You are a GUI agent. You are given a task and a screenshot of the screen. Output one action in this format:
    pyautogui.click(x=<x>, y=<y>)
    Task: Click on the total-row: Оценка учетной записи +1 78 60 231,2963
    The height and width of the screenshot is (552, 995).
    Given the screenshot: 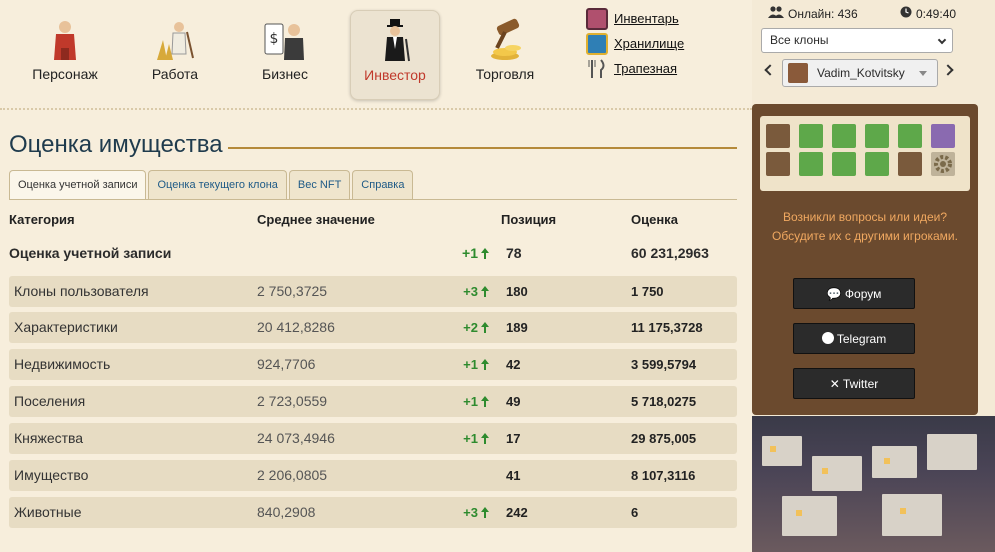 What is the action you would take?
    pyautogui.click(x=373, y=253)
    